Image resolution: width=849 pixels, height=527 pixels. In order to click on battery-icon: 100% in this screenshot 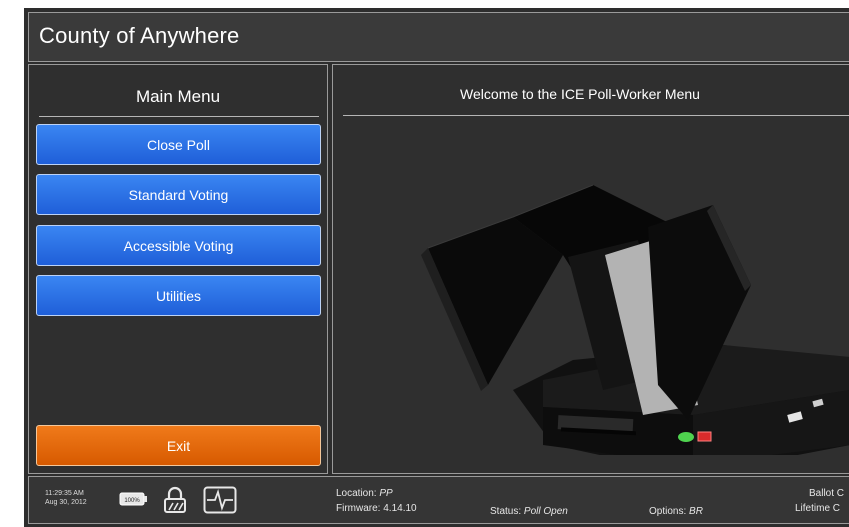, I will do `click(133, 499)`.